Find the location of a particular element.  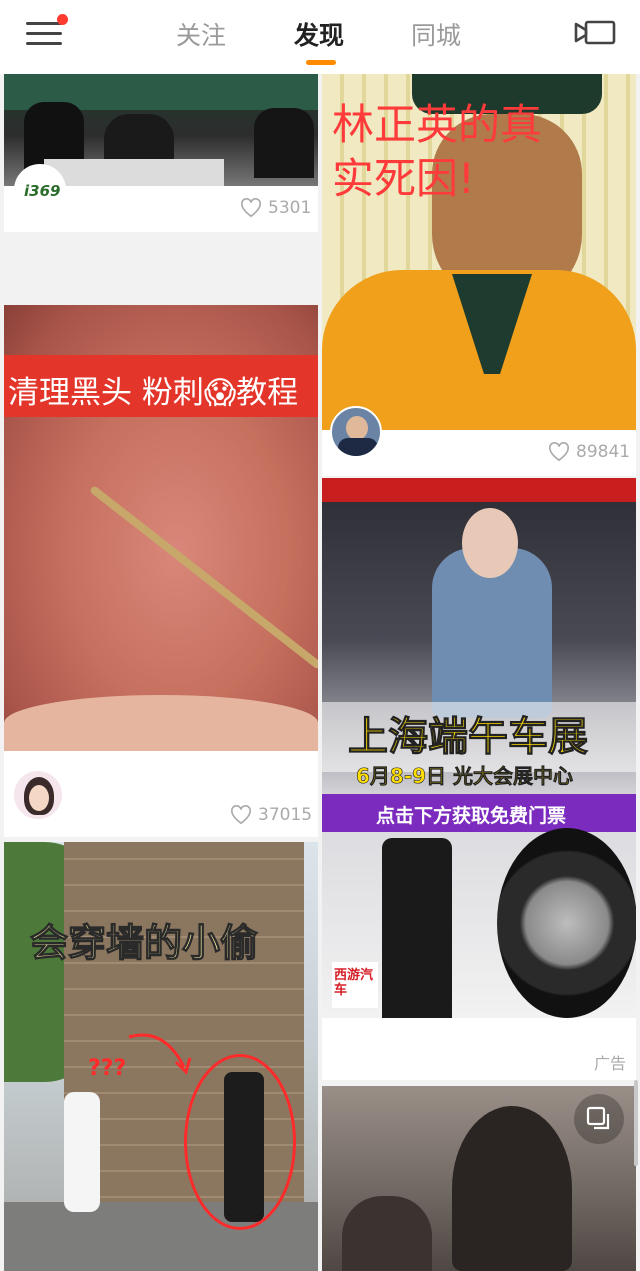

brand-logo-text: 西游汽车 is located at coordinates (354, 983).